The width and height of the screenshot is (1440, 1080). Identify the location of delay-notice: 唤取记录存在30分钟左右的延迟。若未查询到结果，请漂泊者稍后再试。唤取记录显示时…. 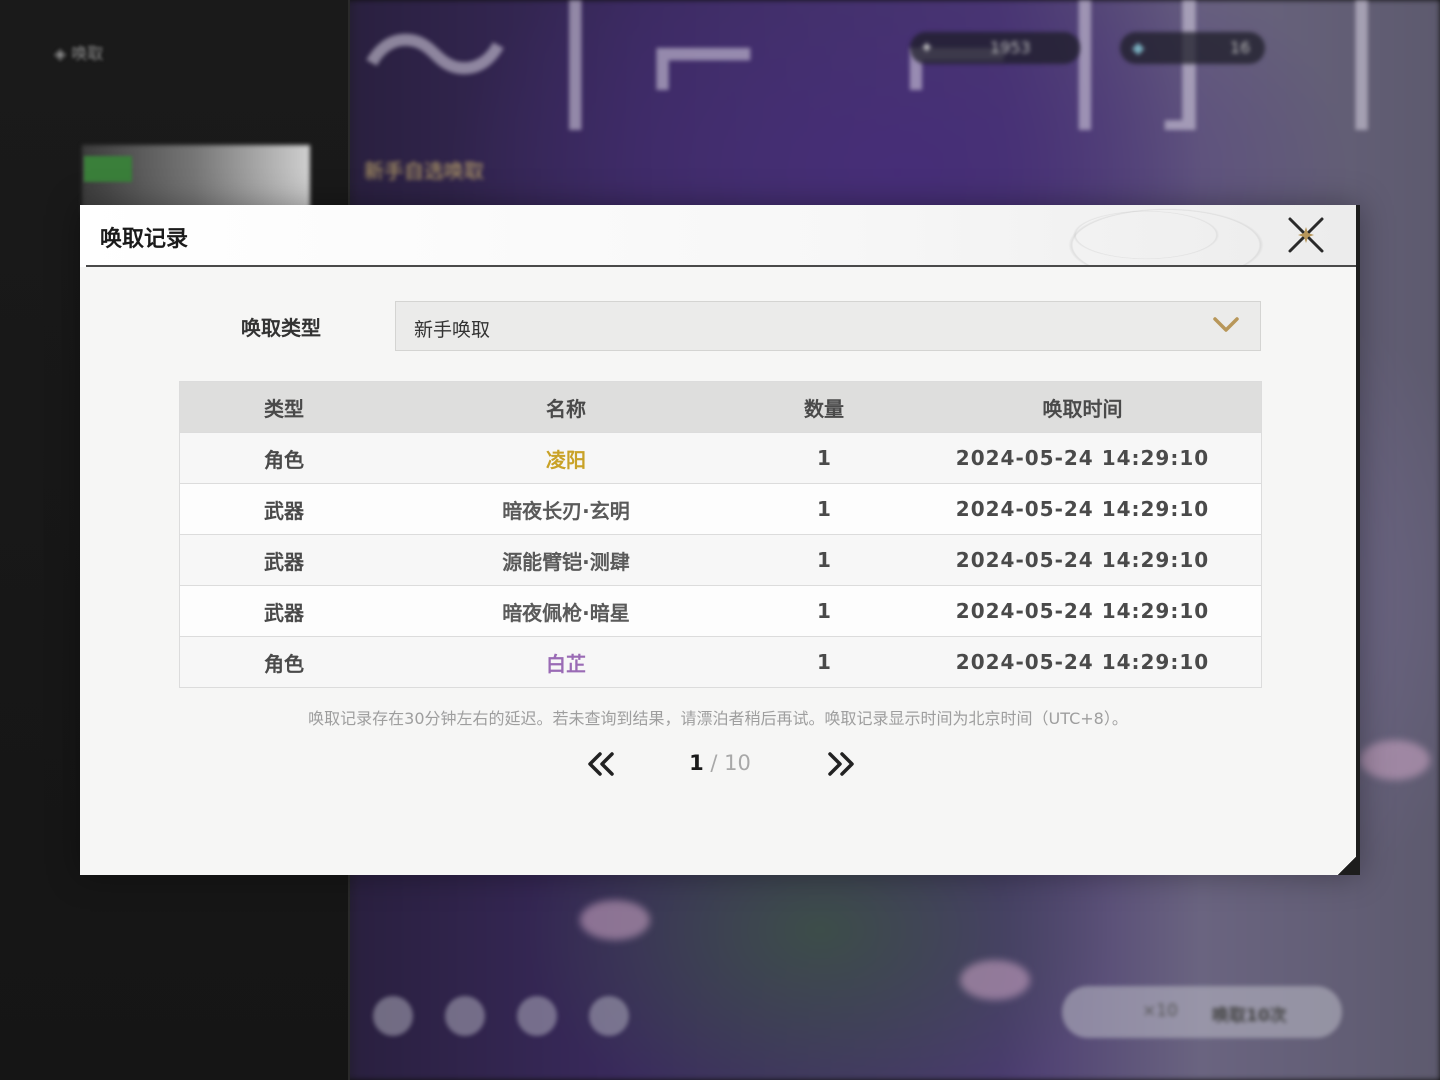
(718, 718).